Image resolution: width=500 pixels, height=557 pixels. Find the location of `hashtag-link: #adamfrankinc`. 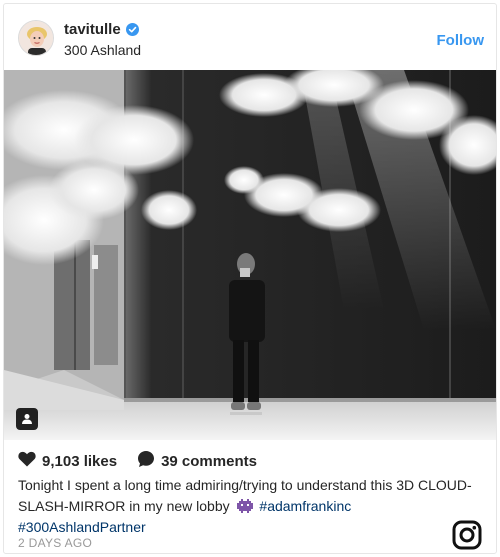

hashtag-link: #adamfrankinc is located at coordinates (305, 506).